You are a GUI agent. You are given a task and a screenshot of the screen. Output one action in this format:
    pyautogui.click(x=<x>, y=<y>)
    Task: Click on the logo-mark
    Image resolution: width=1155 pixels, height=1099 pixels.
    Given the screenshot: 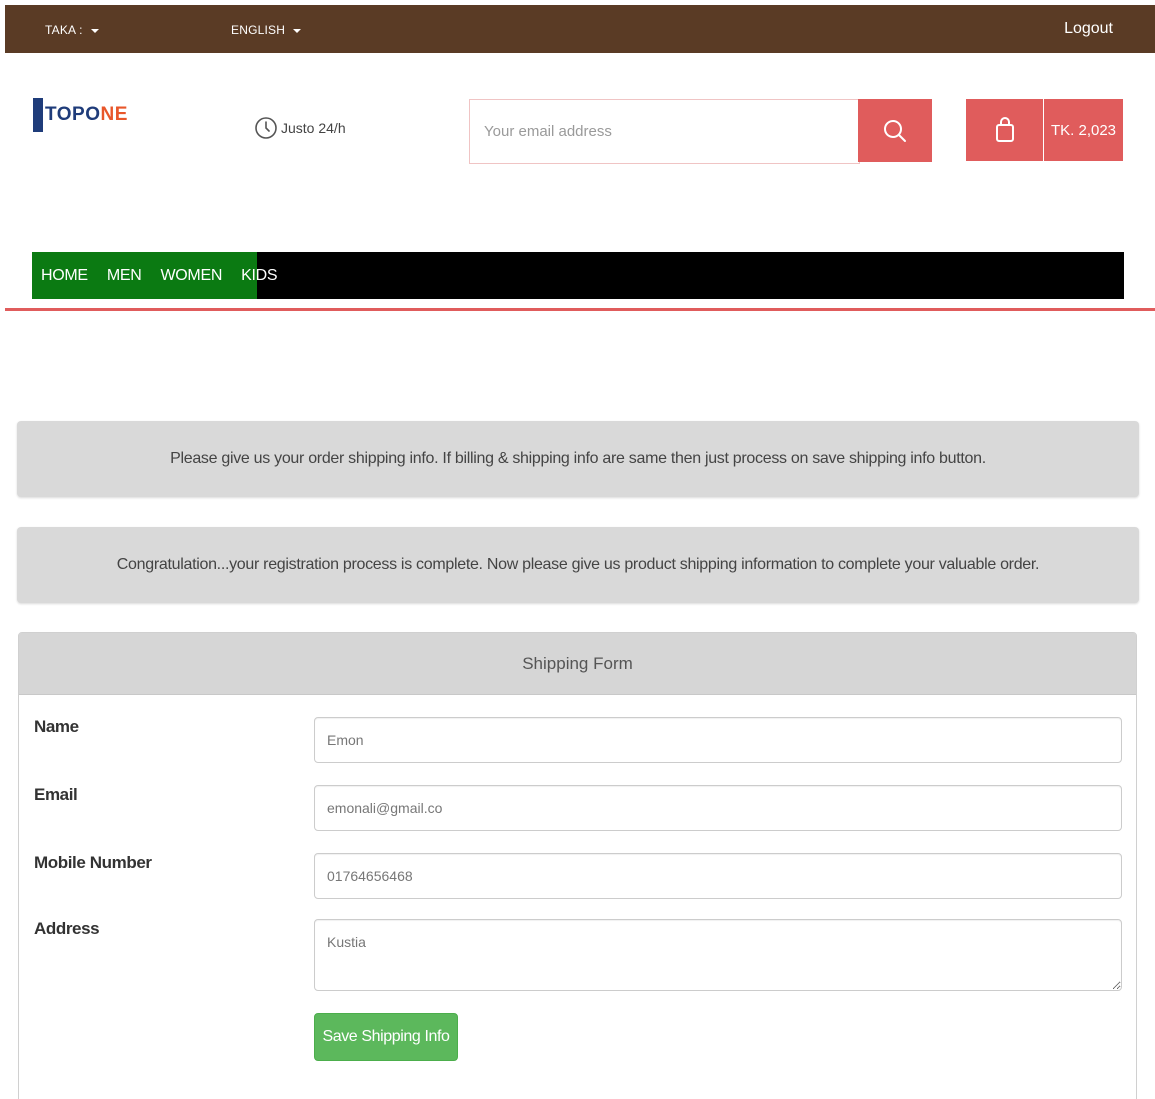 What is the action you would take?
    pyautogui.click(x=38, y=115)
    